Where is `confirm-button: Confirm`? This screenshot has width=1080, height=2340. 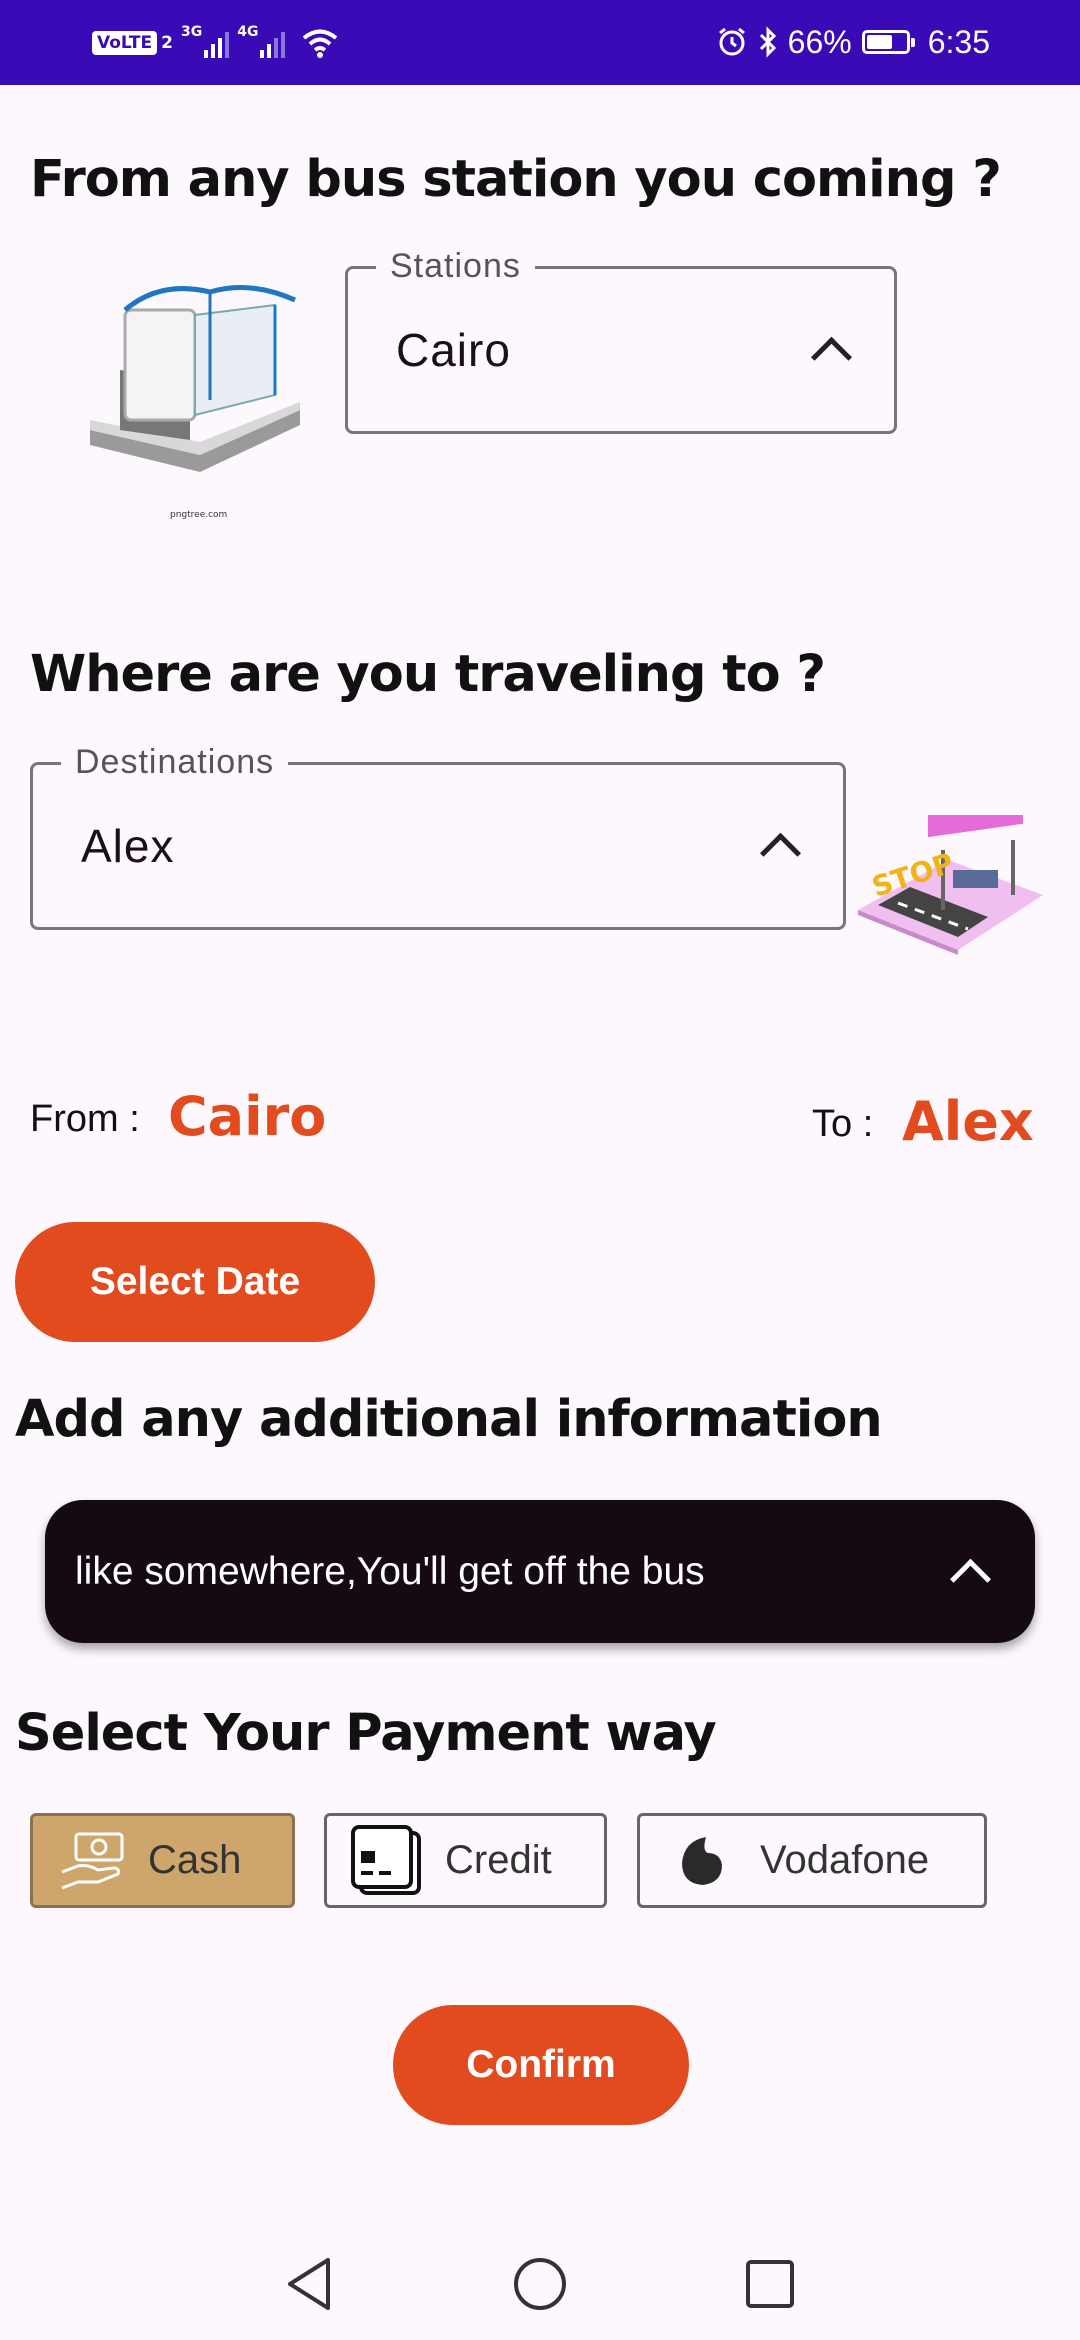
confirm-button: Confirm is located at coordinates (541, 2065).